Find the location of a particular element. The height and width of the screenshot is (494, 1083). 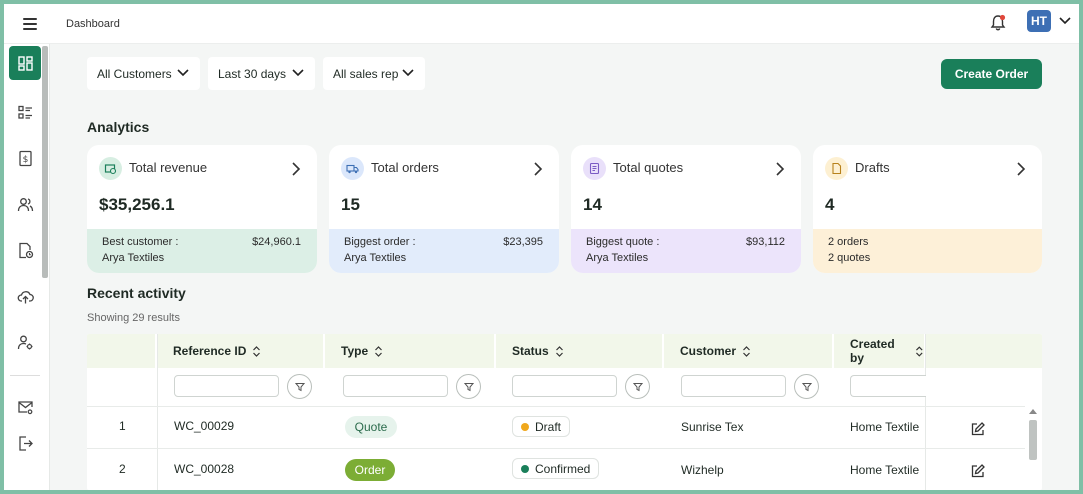

table-scrollbar is located at coordinates (1033, 448).